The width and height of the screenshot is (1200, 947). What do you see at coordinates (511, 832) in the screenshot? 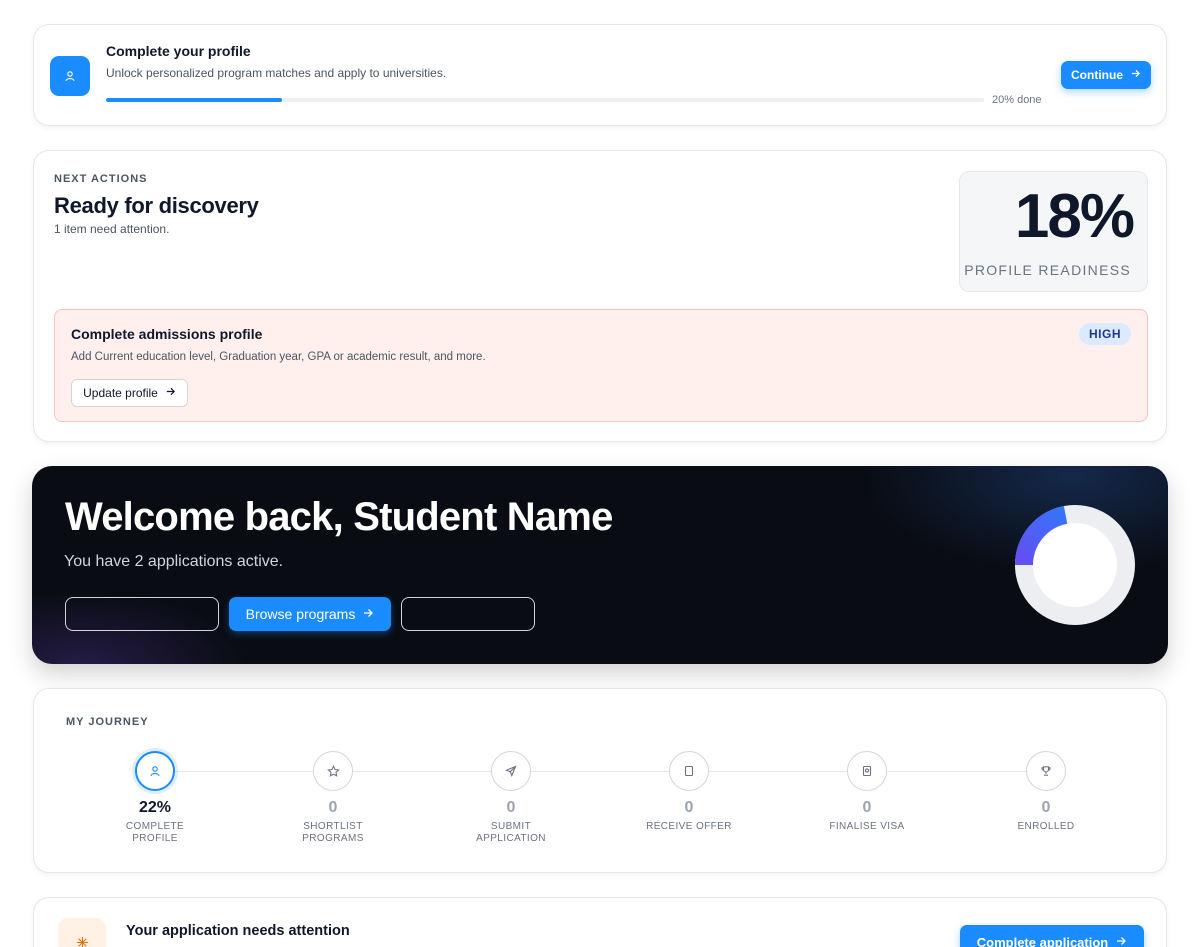
I see `step-label: SUBMIT APPLICATION` at bounding box center [511, 832].